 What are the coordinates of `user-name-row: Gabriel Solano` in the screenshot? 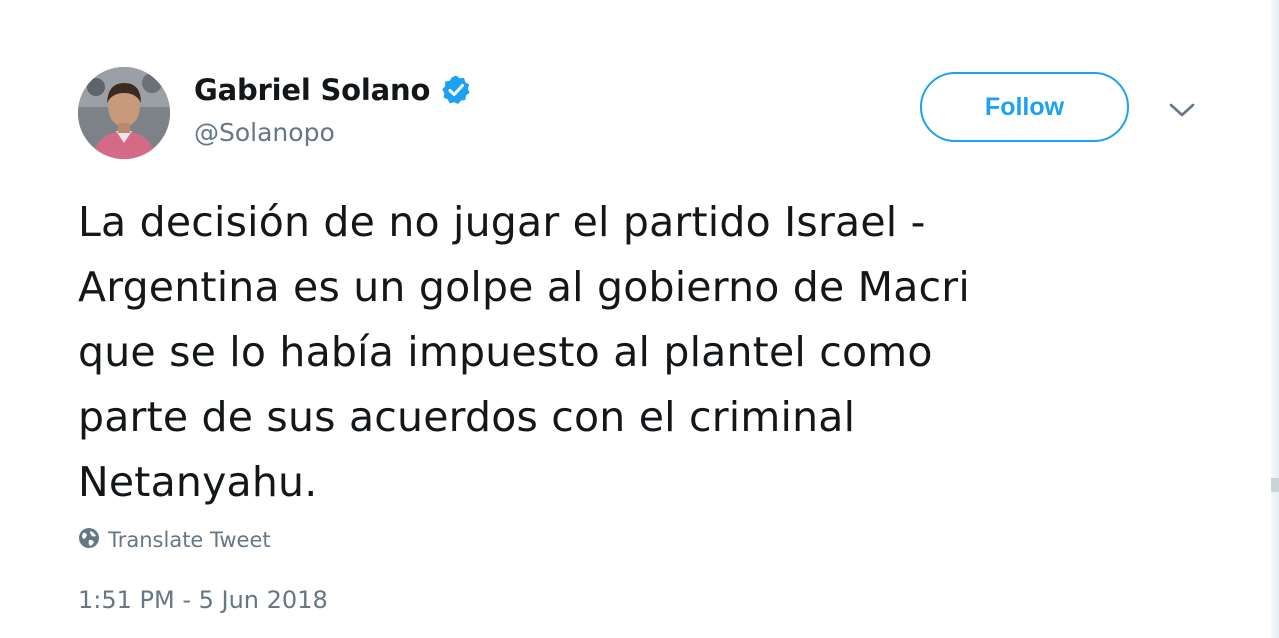 It's located at (333, 90).